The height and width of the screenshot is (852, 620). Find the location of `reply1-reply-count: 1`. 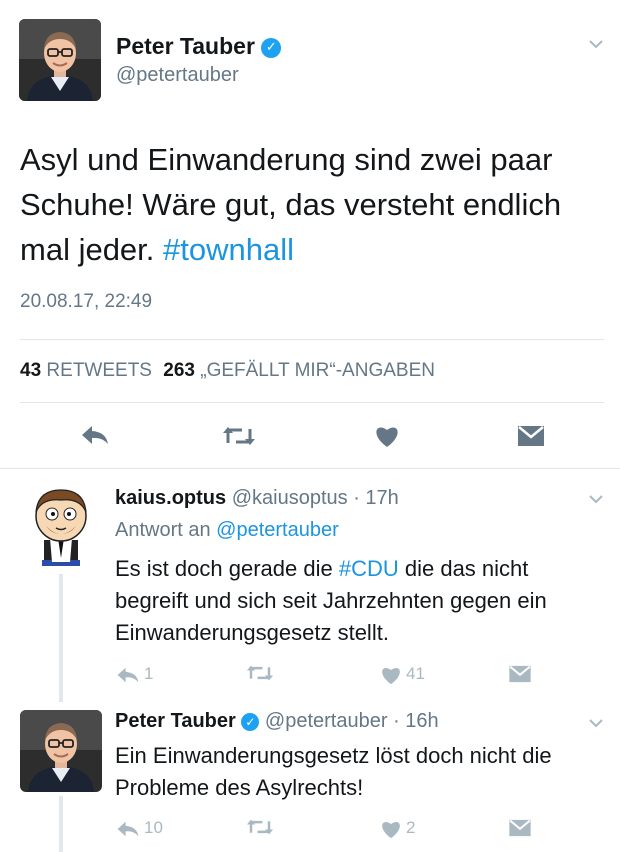

reply1-reply-count: 1 is located at coordinates (149, 673).